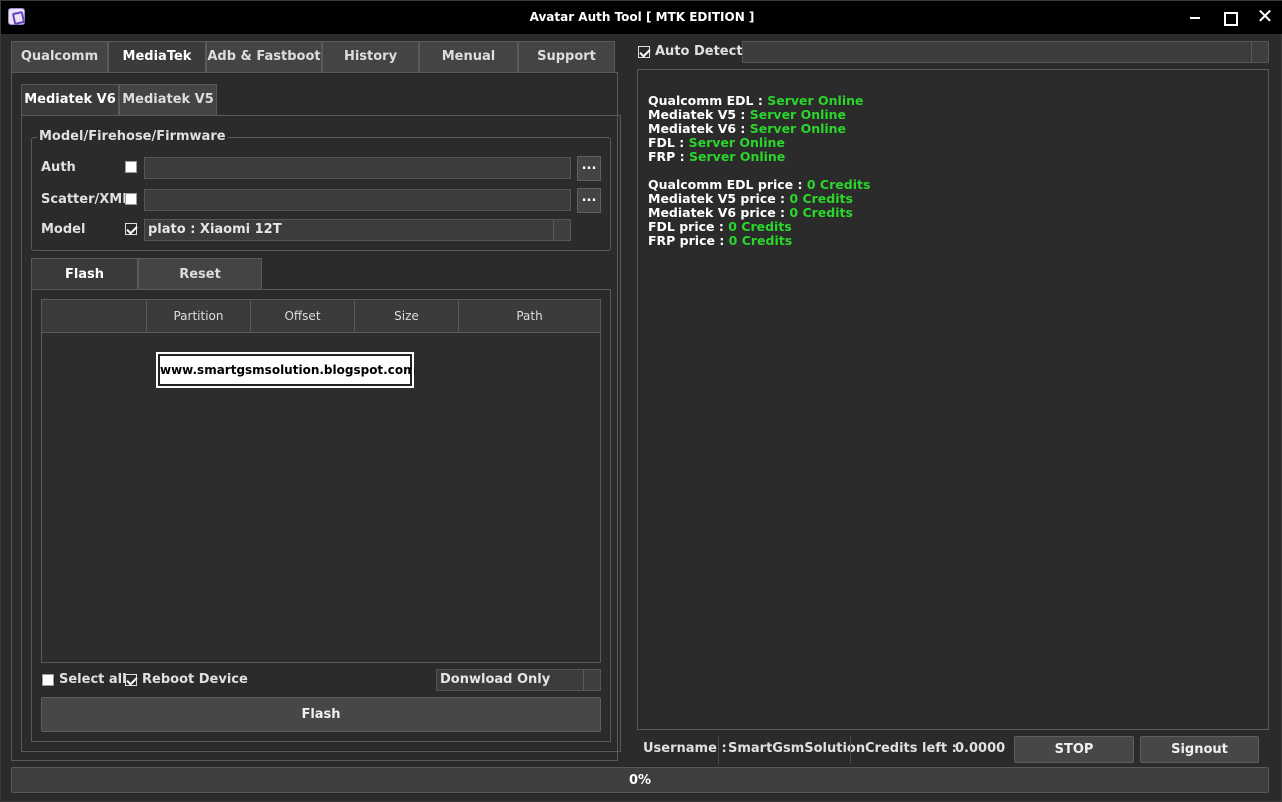  Describe the element at coordinates (727, 184) in the screenshot. I see `log-label: Qualcomm EDL price :` at that location.